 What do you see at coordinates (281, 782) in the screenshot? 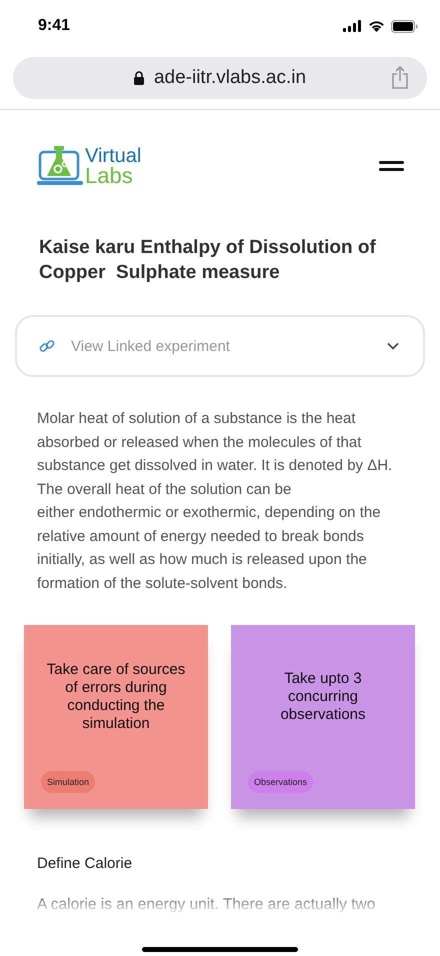
I see `card-tag: Observations` at bounding box center [281, 782].